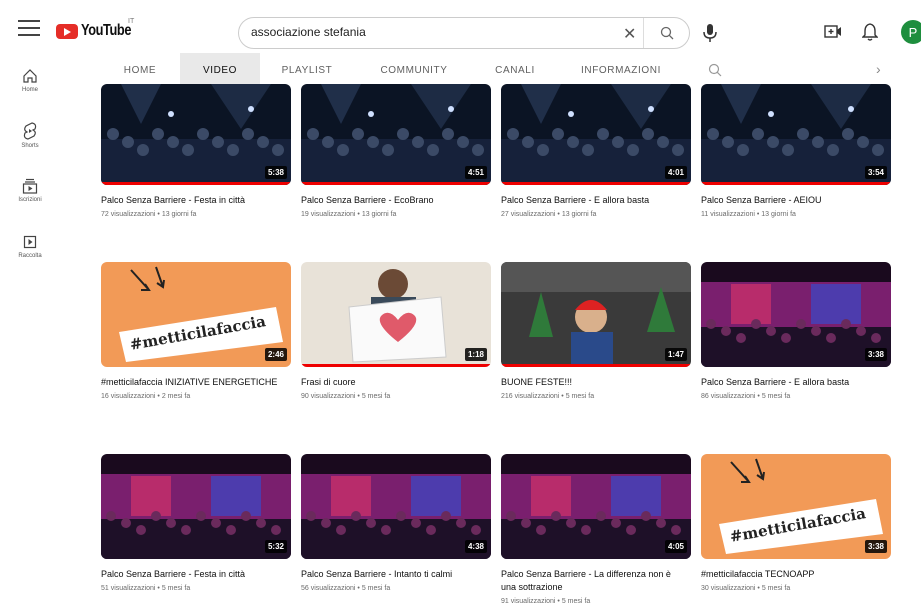 This screenshot has width=921, height=613. Describe the element at coordinates (131, 21) in the screenshot. I see `logo-country-code: IT` at that location.